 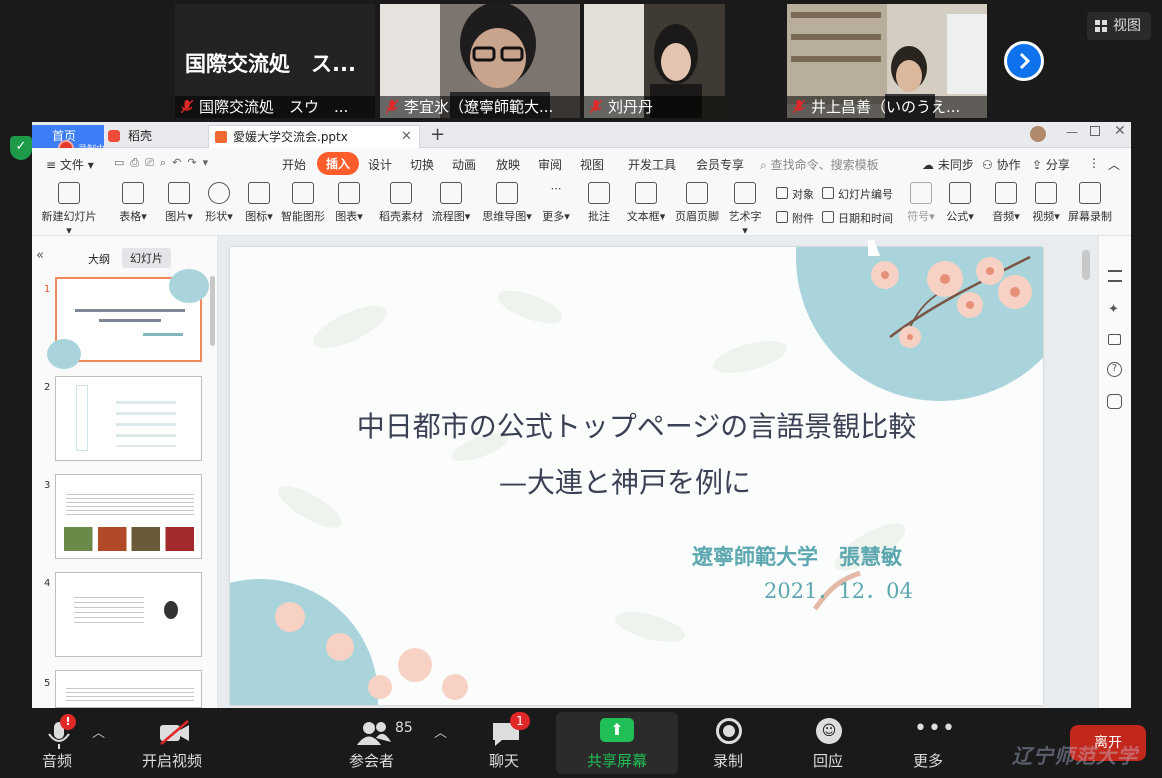 I want to click on smart-art-icon, so click(x=303, y=193).